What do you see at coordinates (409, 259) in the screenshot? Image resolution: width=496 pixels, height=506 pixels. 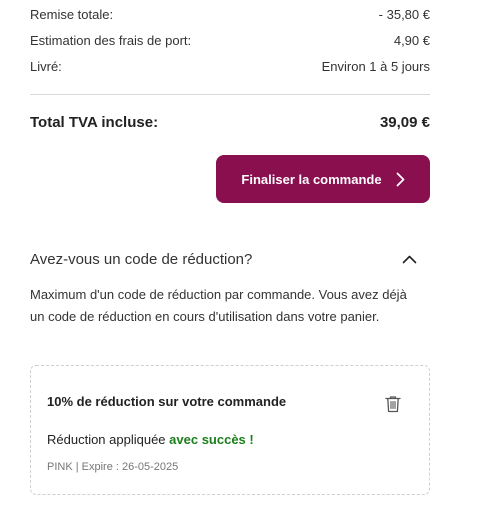 I see `chevron-up-icon` at bounding box center [409, 259].